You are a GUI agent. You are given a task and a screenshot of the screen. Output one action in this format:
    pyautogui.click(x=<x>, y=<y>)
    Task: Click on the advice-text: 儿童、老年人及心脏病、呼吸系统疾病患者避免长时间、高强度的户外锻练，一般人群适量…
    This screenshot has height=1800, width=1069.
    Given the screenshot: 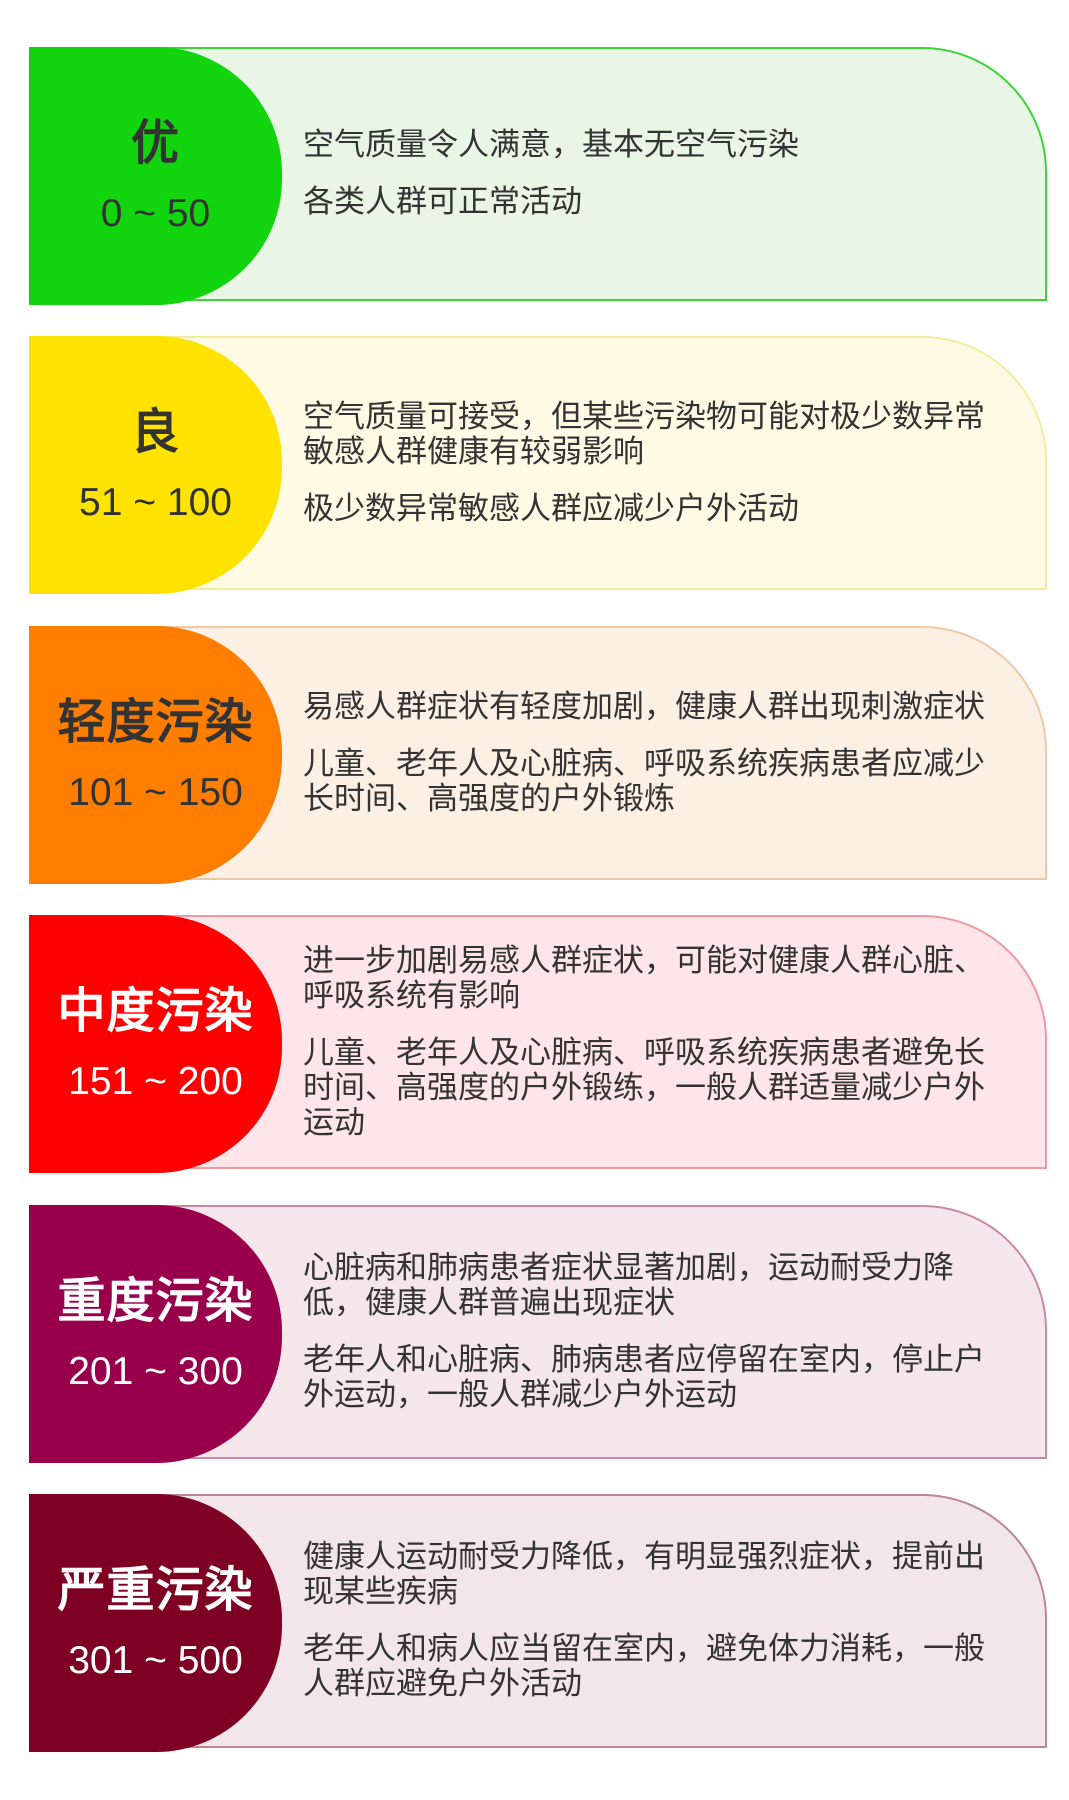 What is the action you would take?
    pyautogui.click(x=644, y=1087)
    